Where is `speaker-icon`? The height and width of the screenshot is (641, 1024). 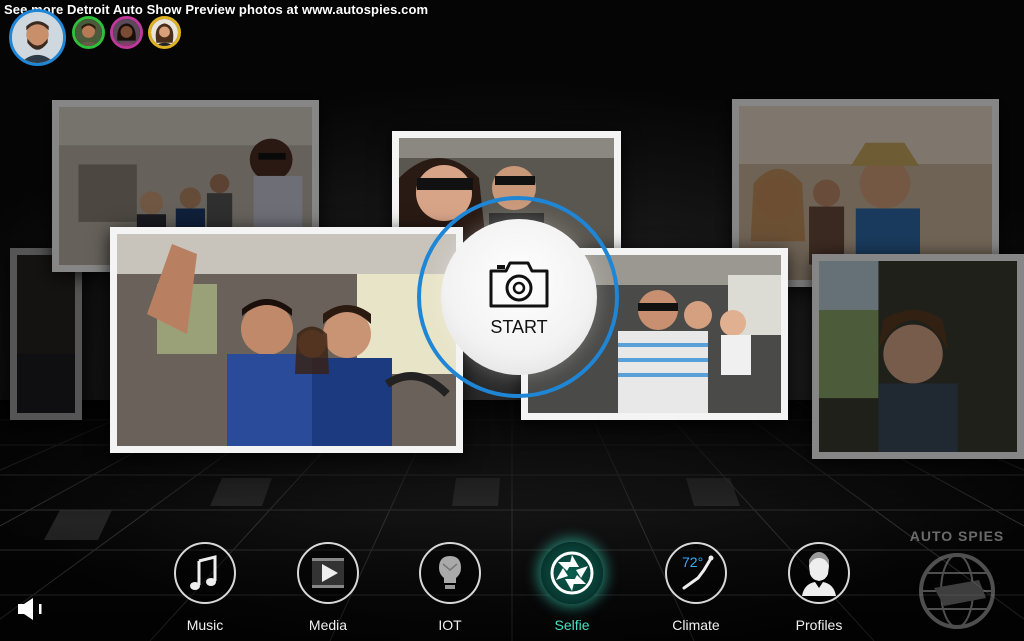 speaker-icon is located at coordinates (31, 609).